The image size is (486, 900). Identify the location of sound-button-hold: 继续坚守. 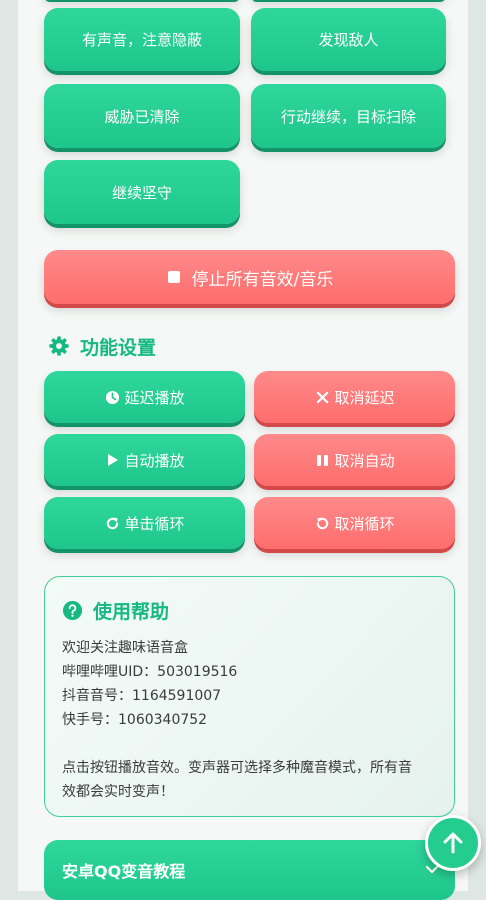
(142, 192).